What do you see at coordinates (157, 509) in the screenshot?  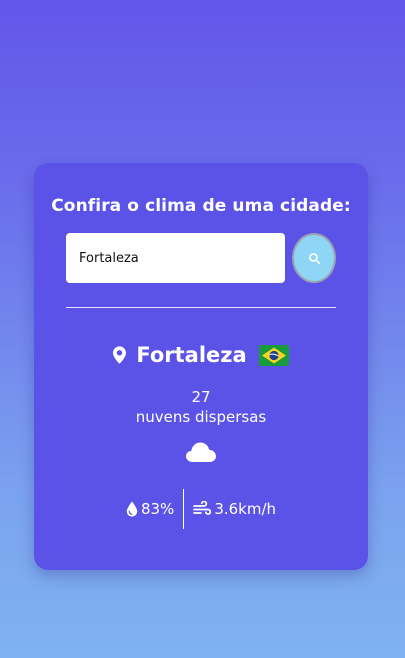 I see `humidity-value: 83%` at bounding box center [157, 509].